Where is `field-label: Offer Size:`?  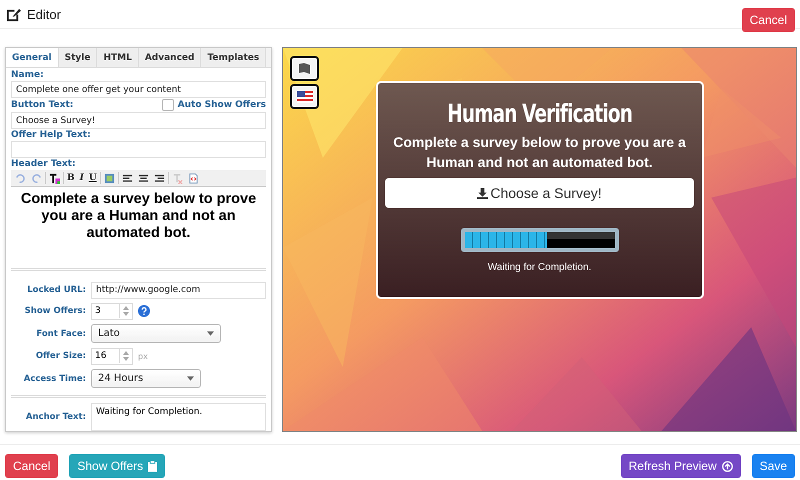 field-label: Offer Size: is located at coordinates (60, 356).